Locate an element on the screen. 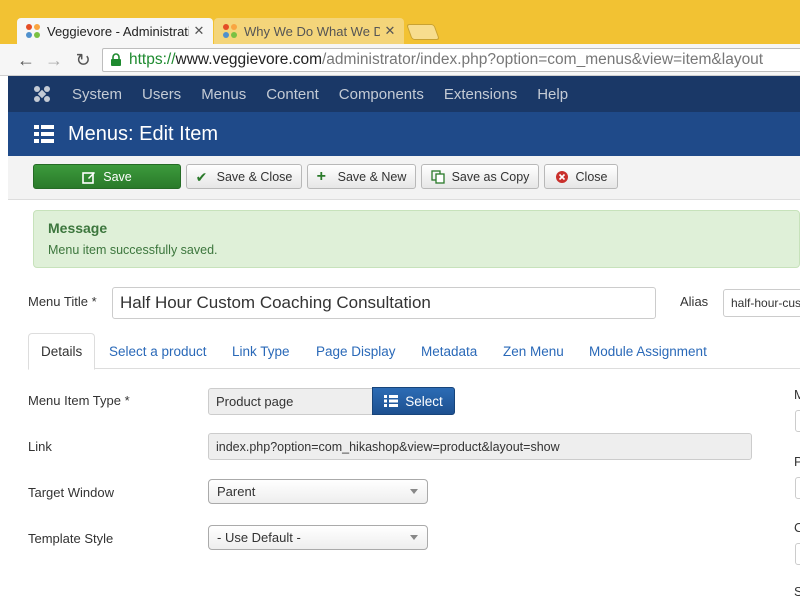  save-new-button: + Save & New is located at coordinates (361, 176).